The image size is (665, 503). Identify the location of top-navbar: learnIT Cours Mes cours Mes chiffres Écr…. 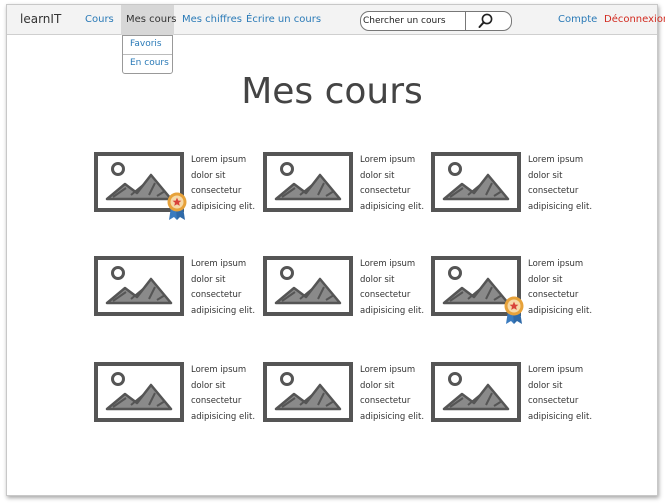
(336, 20).